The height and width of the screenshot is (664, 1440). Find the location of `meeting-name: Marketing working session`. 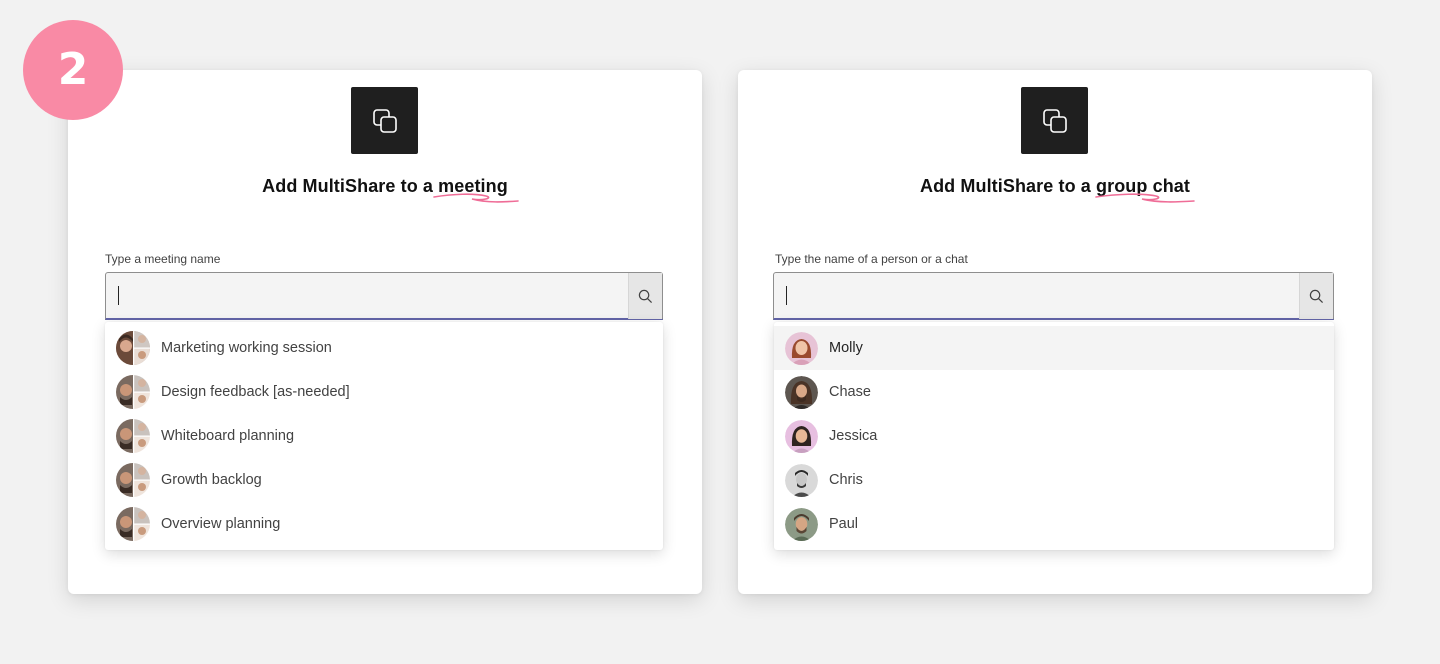

meeting-name: Marketing working session is located at coordinates (246, 348).